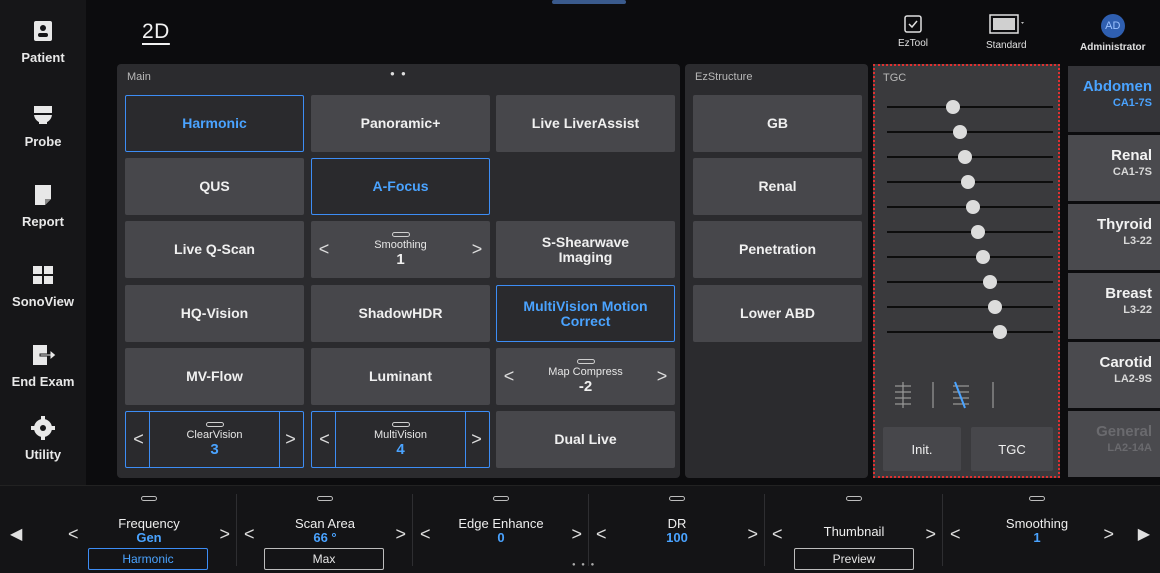 The height and width of the screenshot is (573, 1160). I want to click on harmonic-button: Harmonic, so click(214, 123).